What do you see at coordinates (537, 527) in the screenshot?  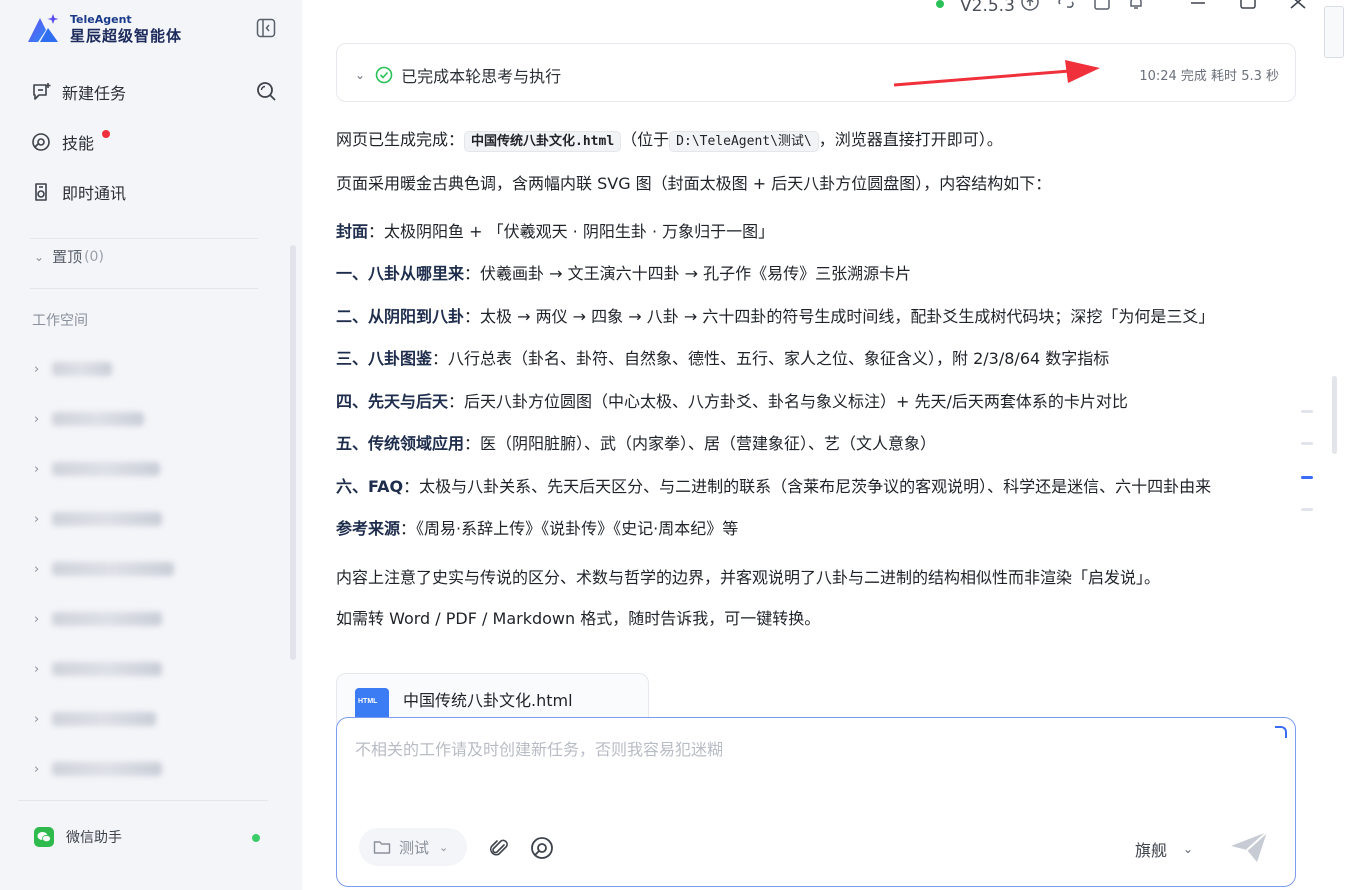 I see `section-line: 参考来源：《周易·系辞上传》《说卦传》《史记·周本纪》等` at bounding box center [537, 527].